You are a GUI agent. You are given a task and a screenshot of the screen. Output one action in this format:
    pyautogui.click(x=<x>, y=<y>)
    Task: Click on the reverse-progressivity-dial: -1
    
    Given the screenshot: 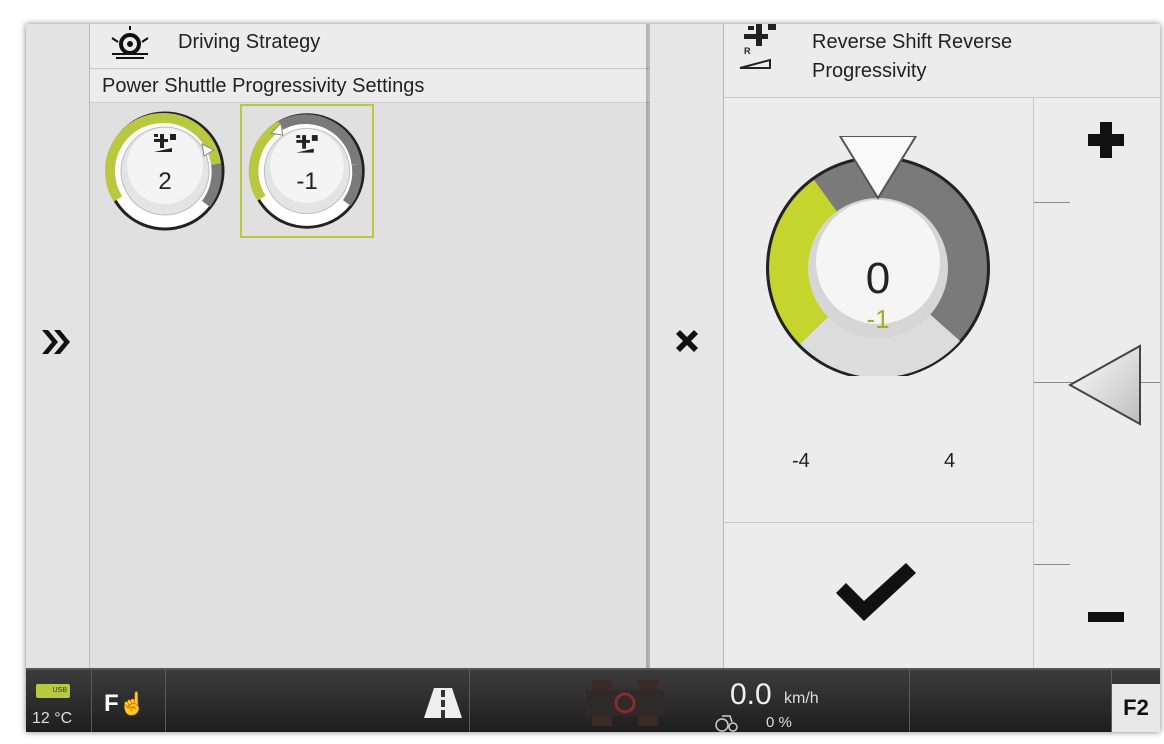 What is the action you would take?
    pyautogui.click(x=307, y=171)
    